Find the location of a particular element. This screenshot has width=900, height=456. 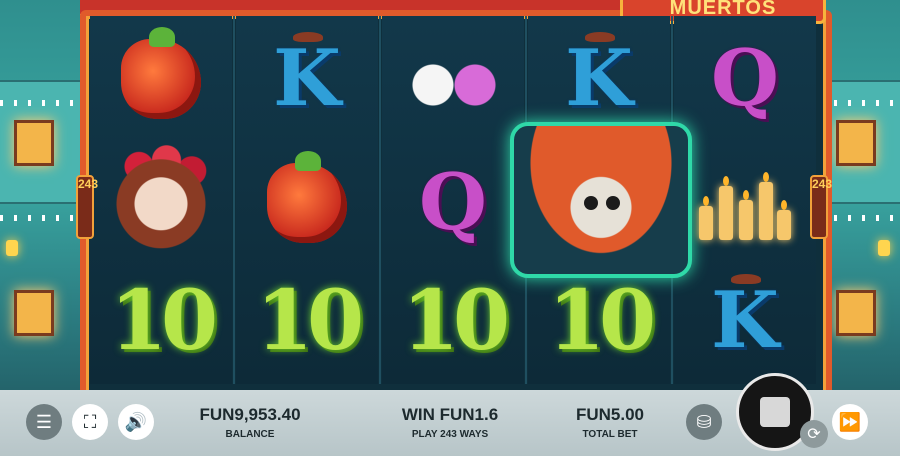

win-display: WIN FUN1.6 PLAY 243 WAYS is located at coordinates (450, 422).